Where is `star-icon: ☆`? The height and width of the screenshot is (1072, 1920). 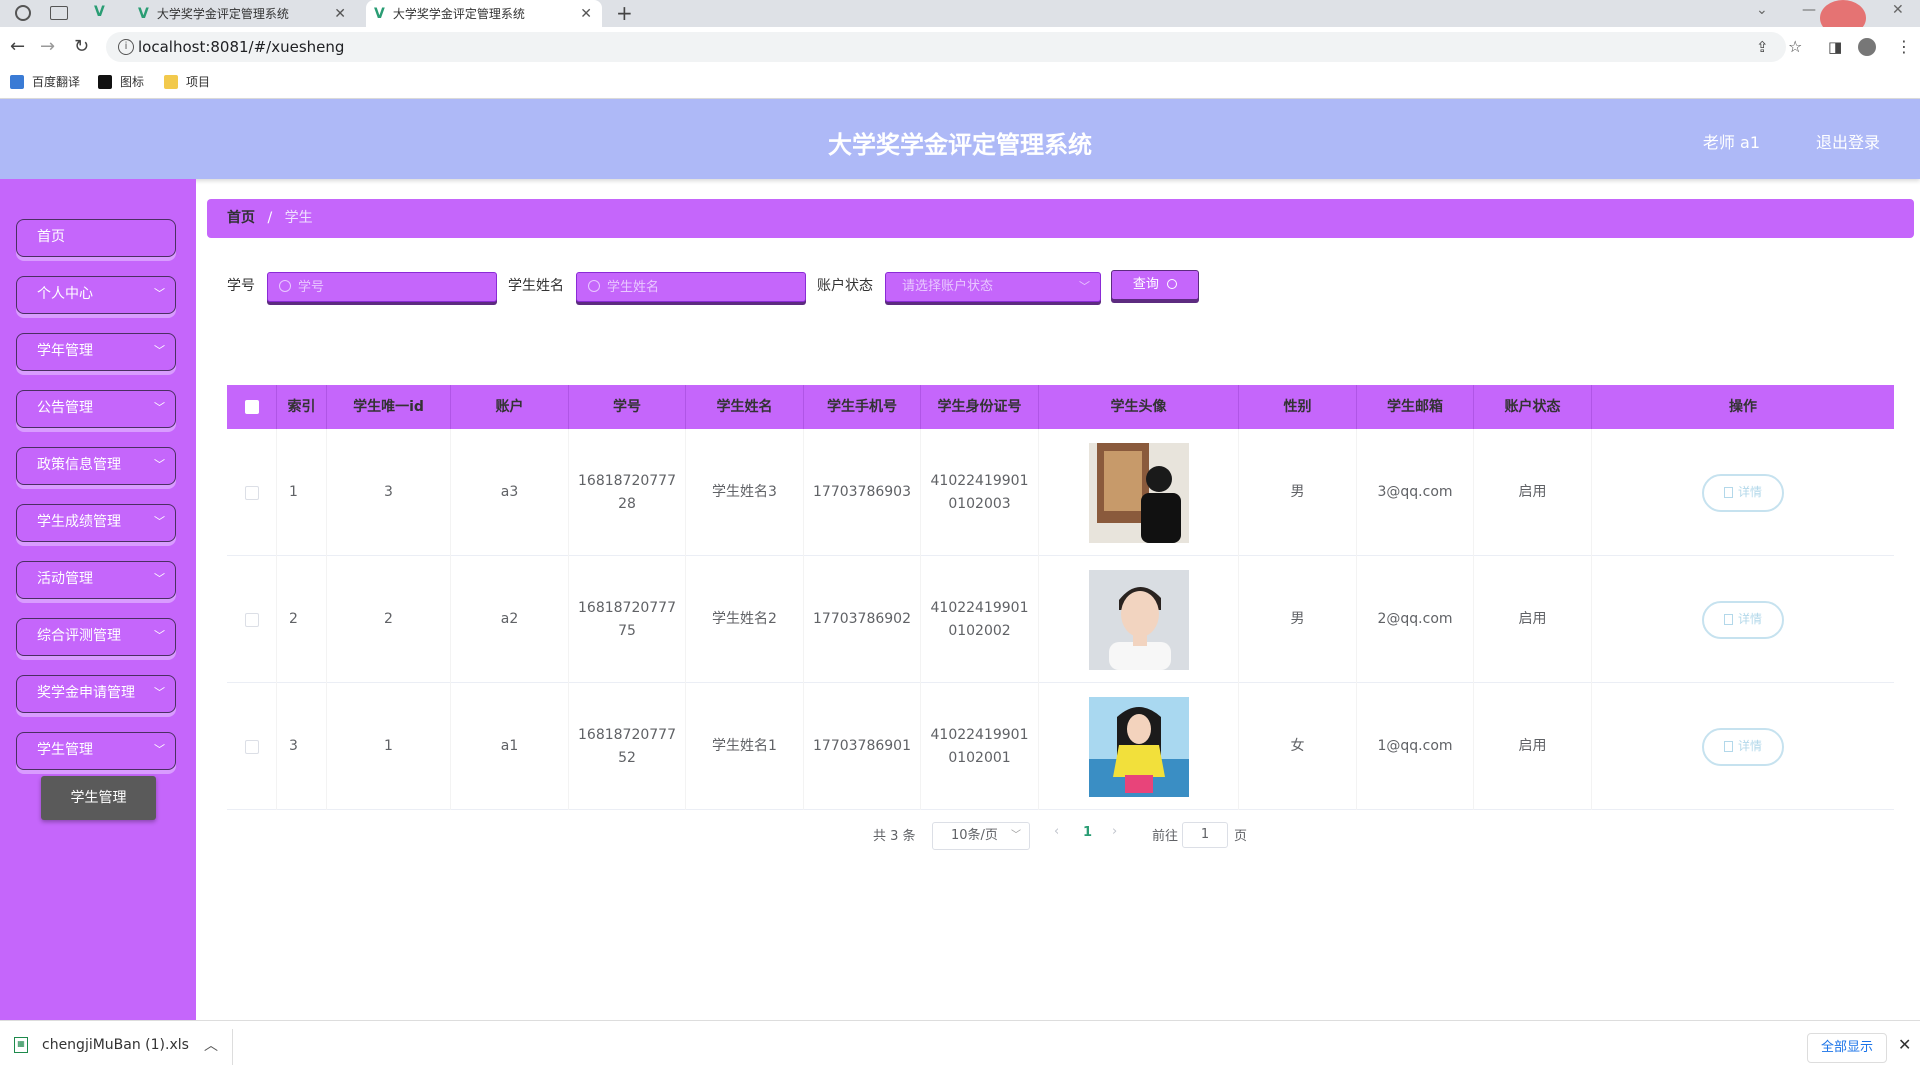
star-icon: ☆ is located at coordinates (1795, 47).